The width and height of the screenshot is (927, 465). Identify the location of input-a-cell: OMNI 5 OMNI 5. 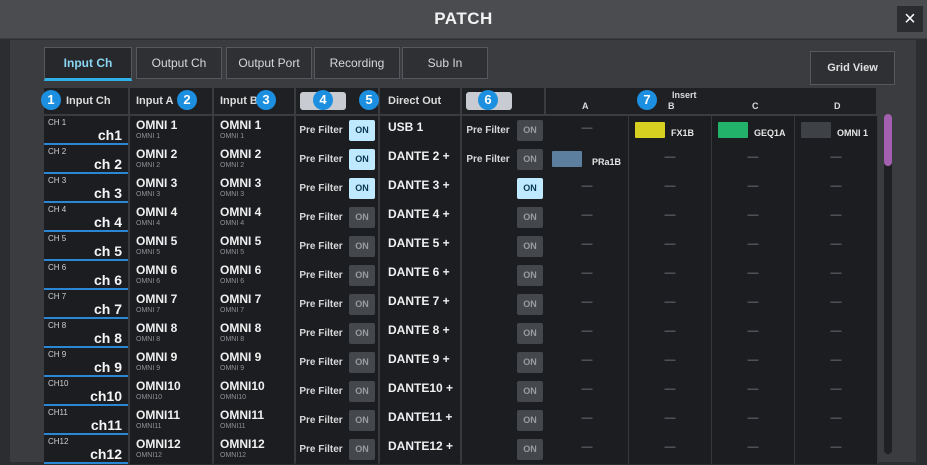
(171, 246).